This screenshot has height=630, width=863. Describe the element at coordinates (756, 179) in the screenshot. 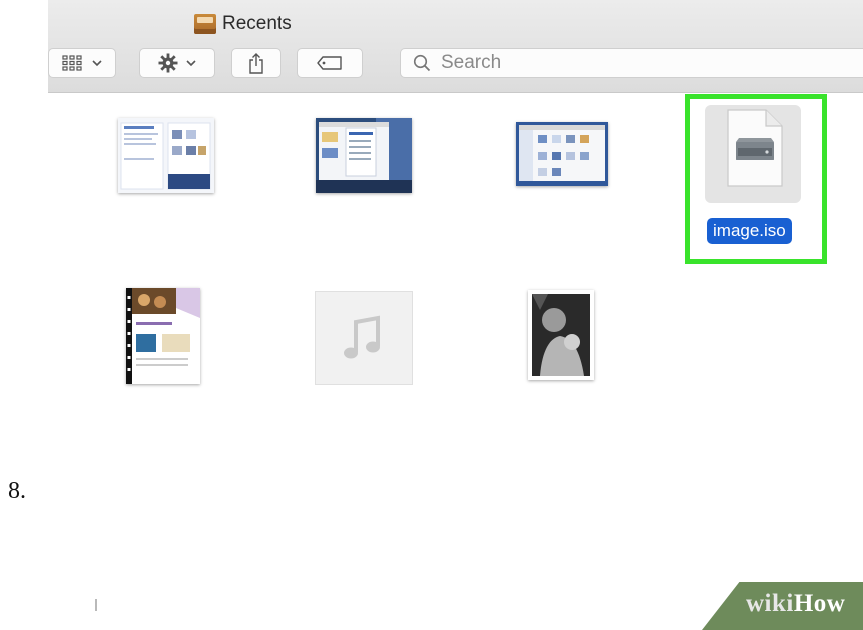

I see `highlight-box` at that location.